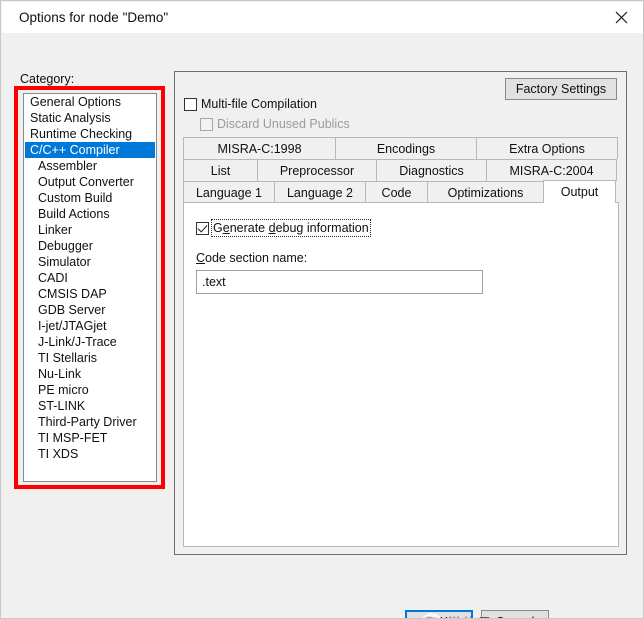  What do you see at coordinates (547, 148) in the screenshot?
I see `tab-extra-options: Extra Options` at bounding box center [547, 148].